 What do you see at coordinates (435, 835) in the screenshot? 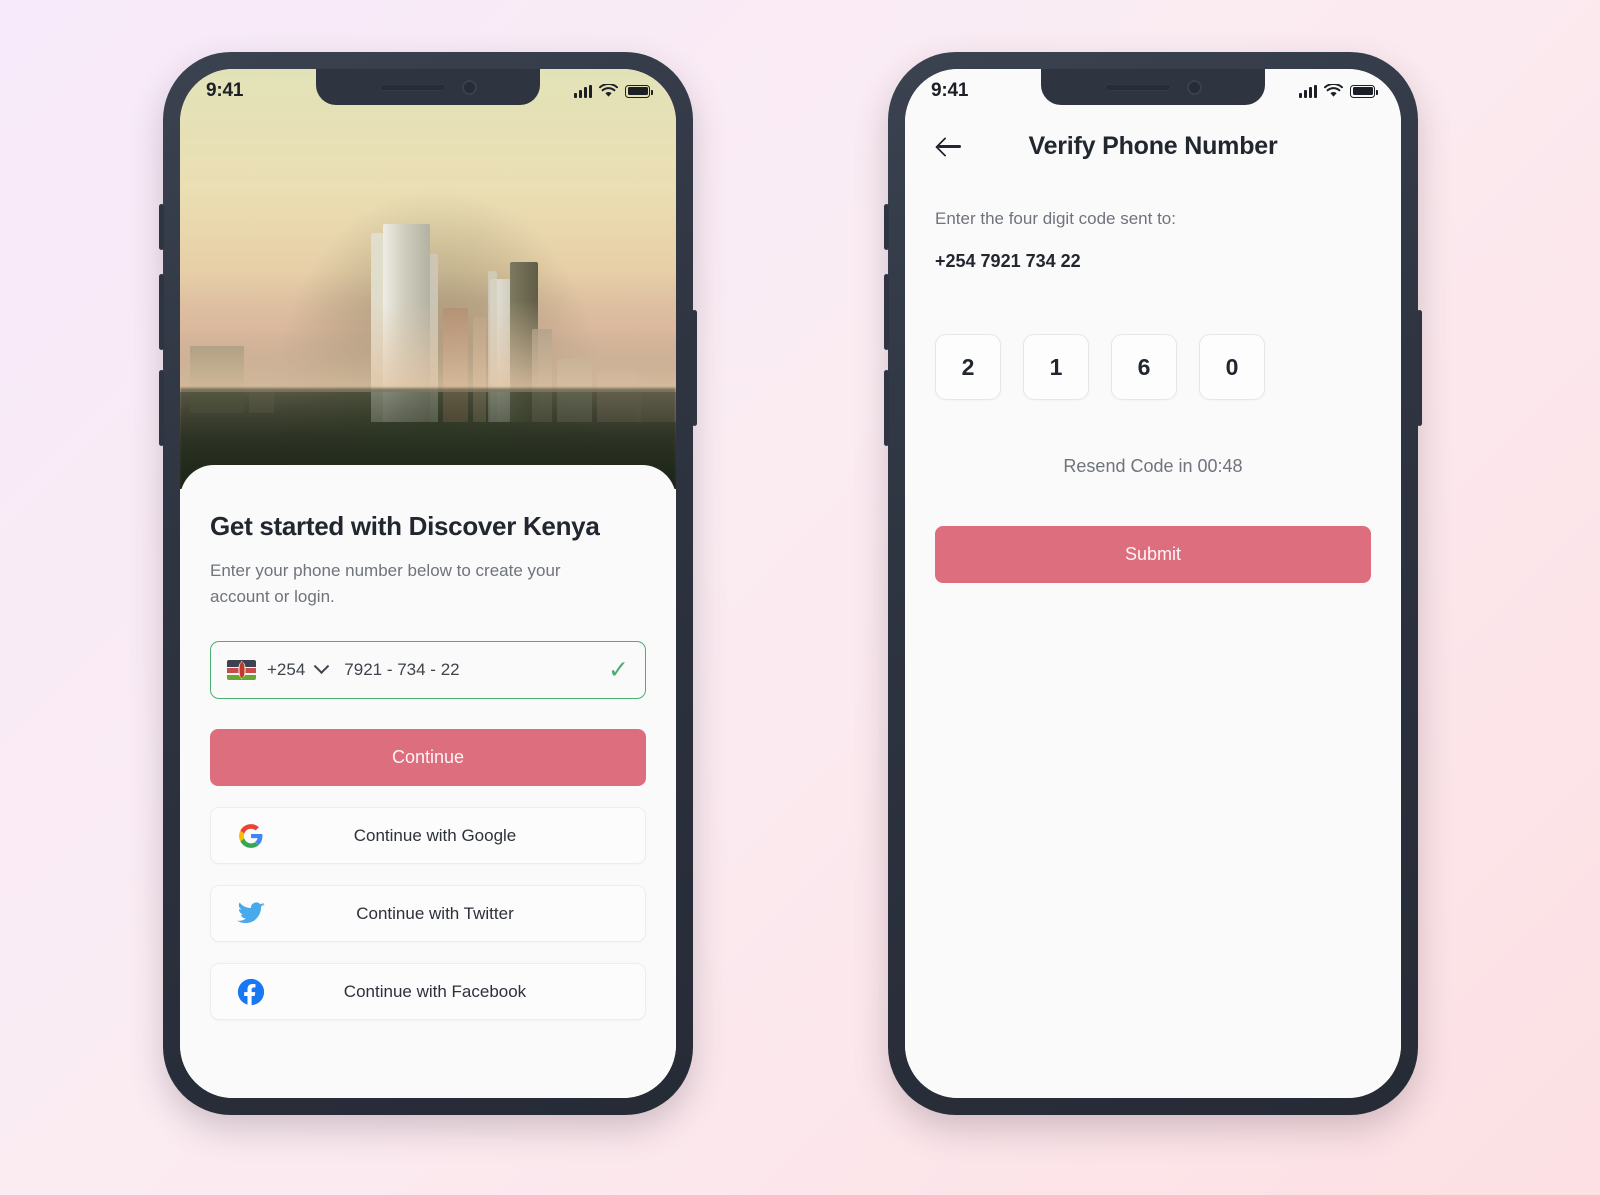
I see `google-button-label: Continue with Google` at bounding box center [435, 835].